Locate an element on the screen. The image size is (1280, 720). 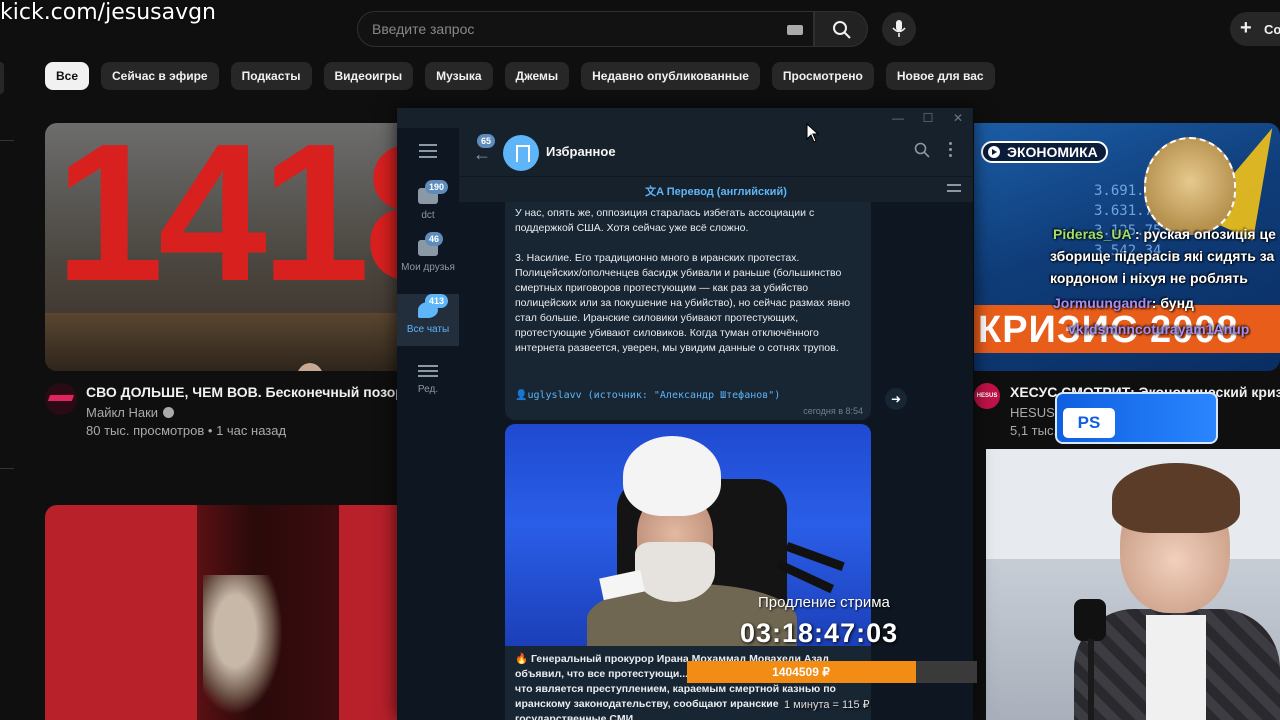
chip-recently-uploaded: Недавно опубликованные is located at coordinates (670, 76).